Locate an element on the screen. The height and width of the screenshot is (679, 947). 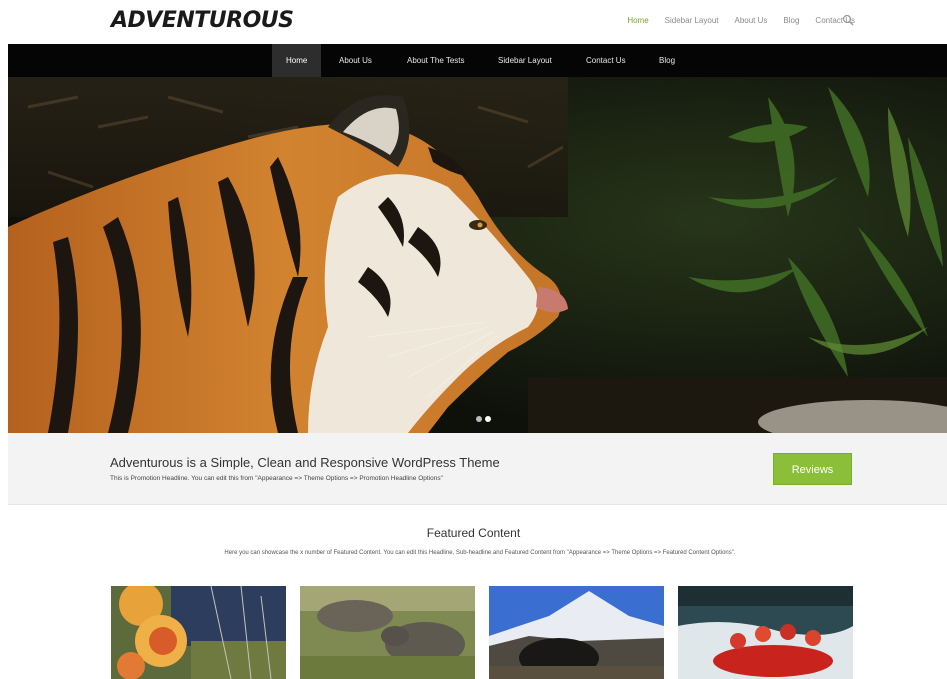
nav-home: Home is located at coordinates (297, 60).